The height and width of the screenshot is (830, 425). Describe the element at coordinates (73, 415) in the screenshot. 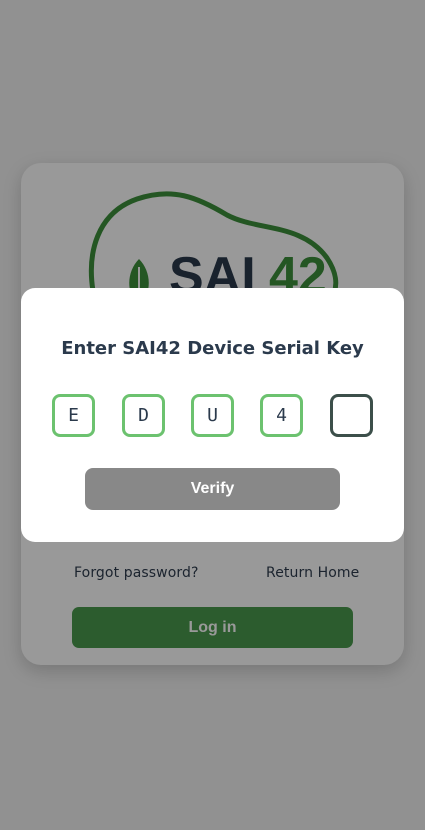

I see `serial-key-input-1: E` at that location.